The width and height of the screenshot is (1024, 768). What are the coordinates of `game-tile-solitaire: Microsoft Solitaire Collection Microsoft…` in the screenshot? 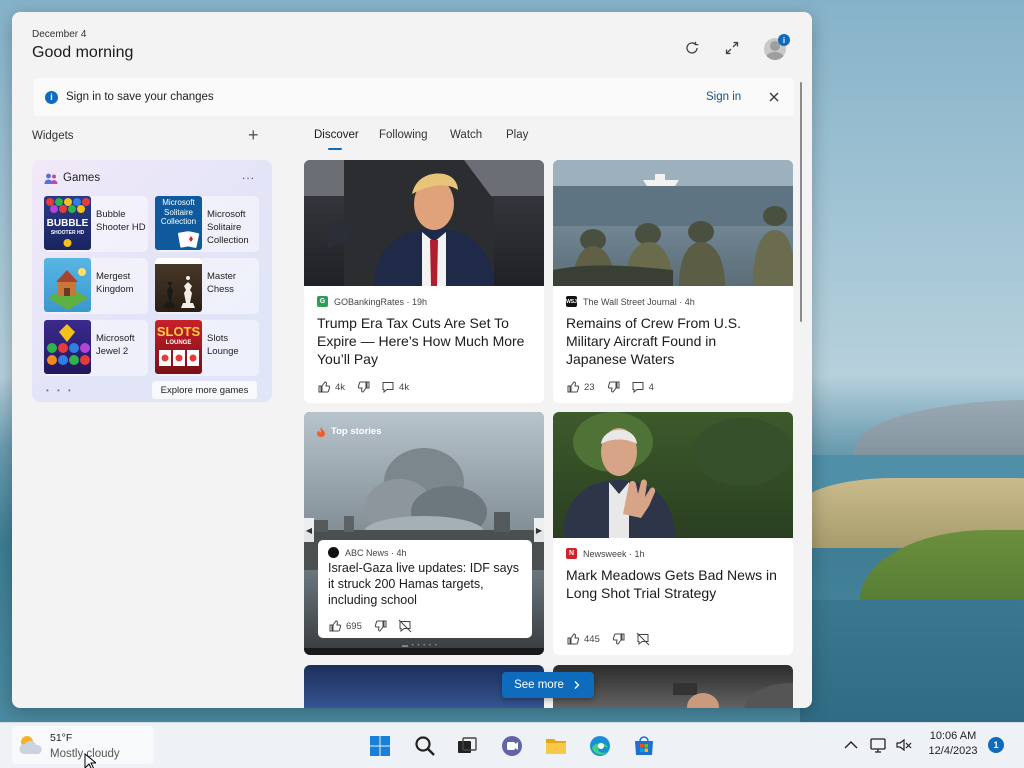 It's located at (207, 224).